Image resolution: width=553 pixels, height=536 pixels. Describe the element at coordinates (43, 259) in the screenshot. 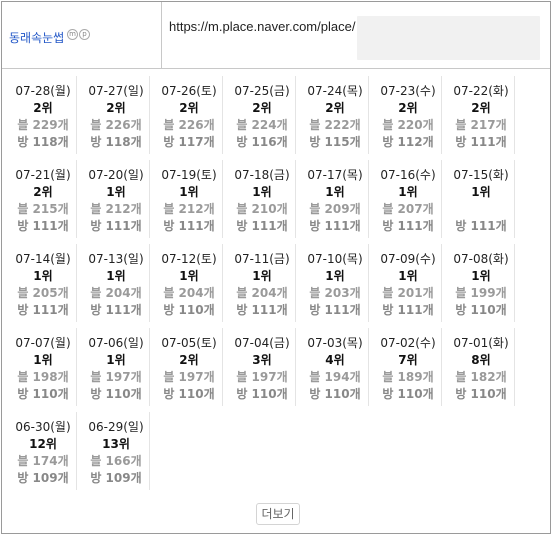

I see `entry-date: 07-14(월)` at that location.